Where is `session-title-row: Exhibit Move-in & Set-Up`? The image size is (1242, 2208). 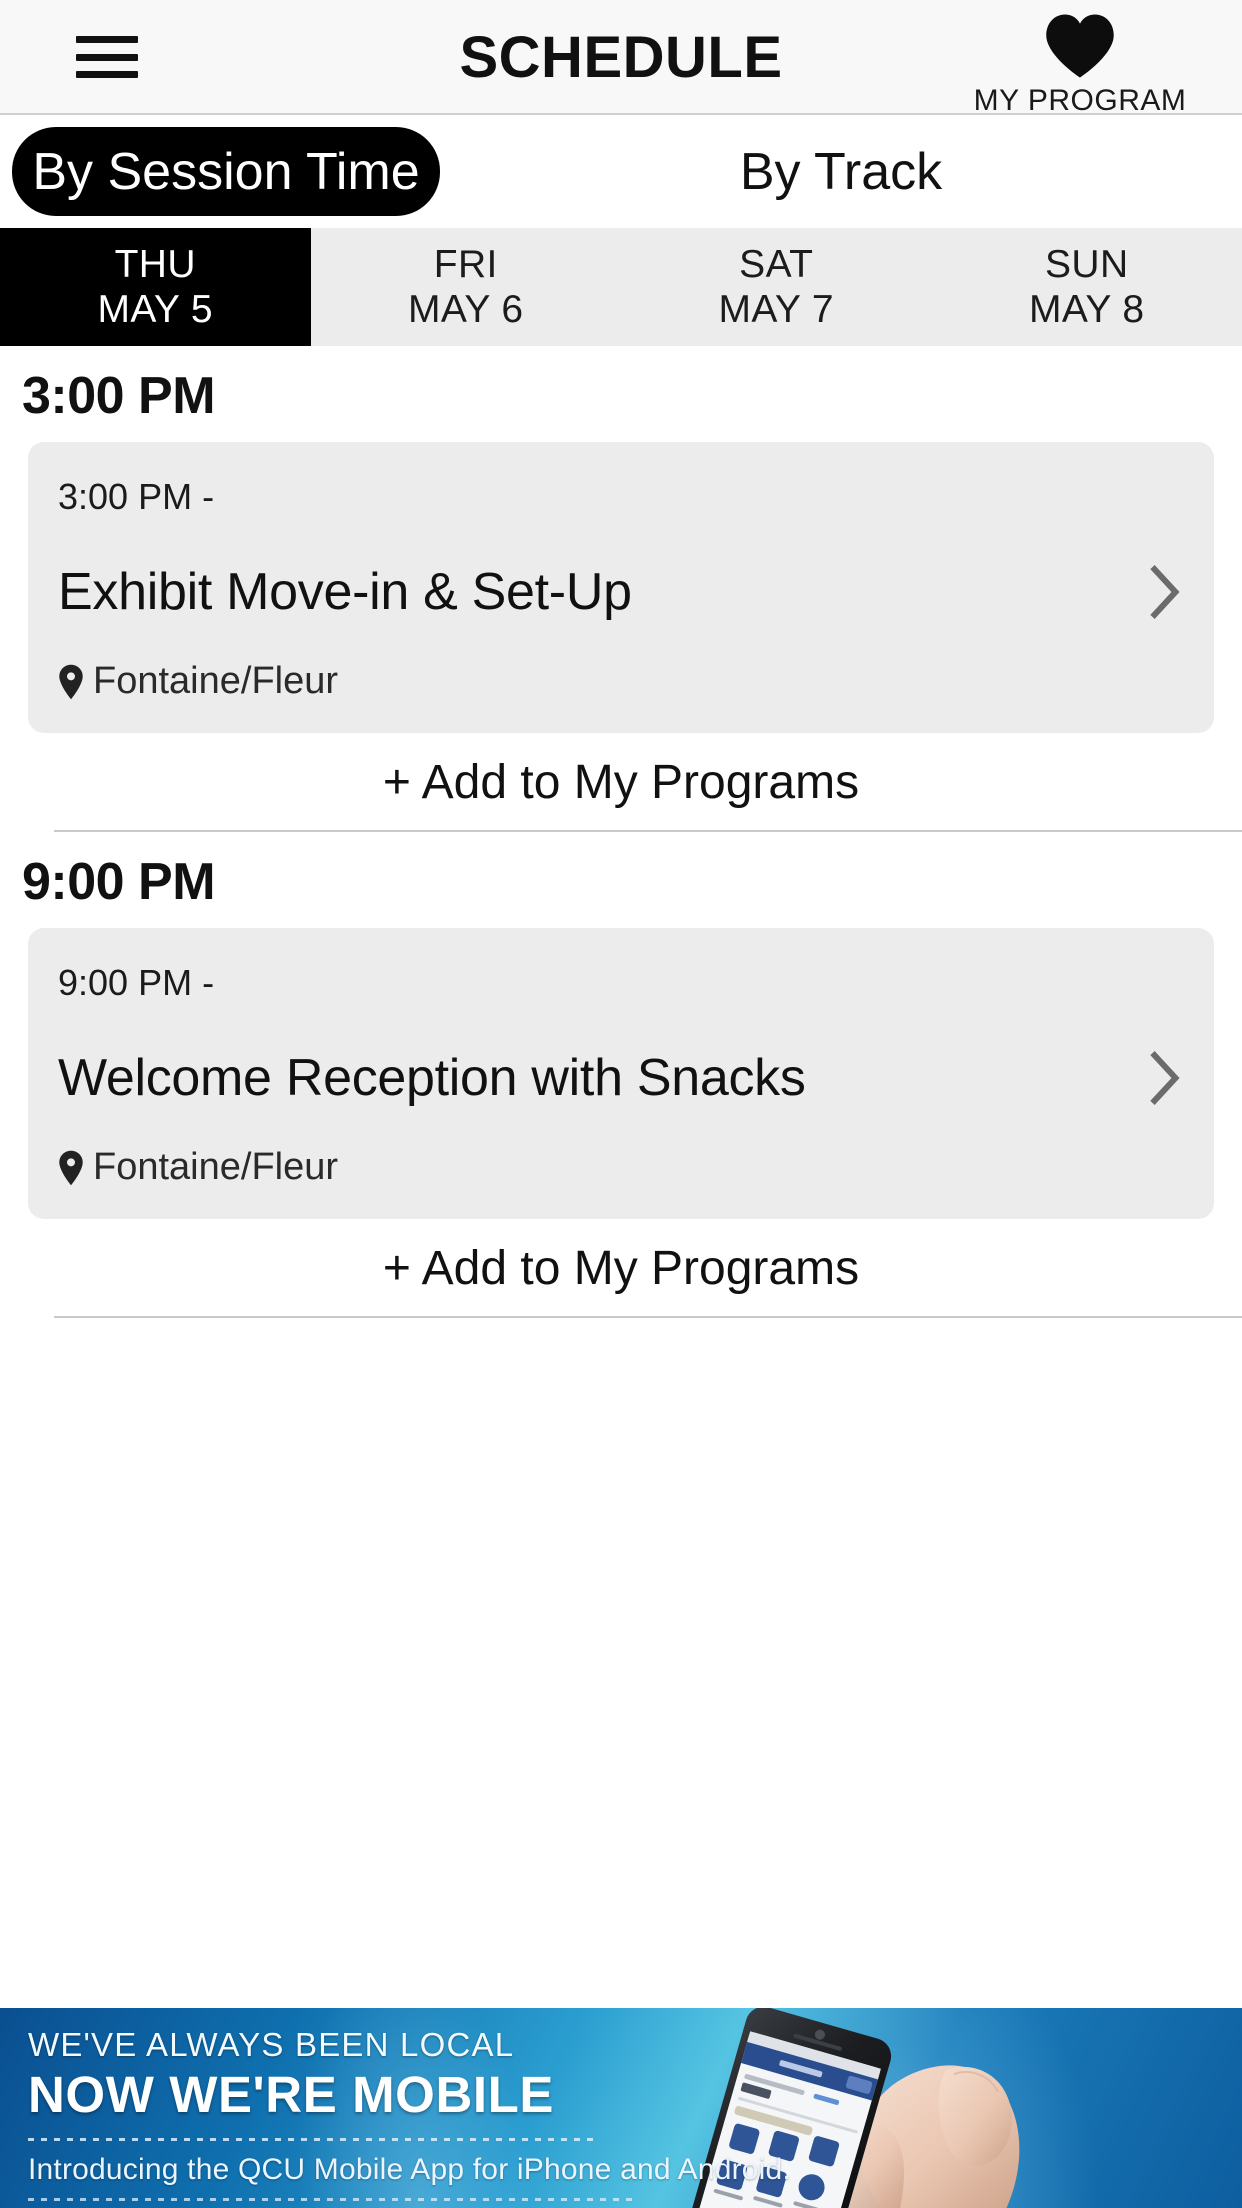
session-title-row: Exhibit Move-in & Set-Up is located at coordinates (621, 592).